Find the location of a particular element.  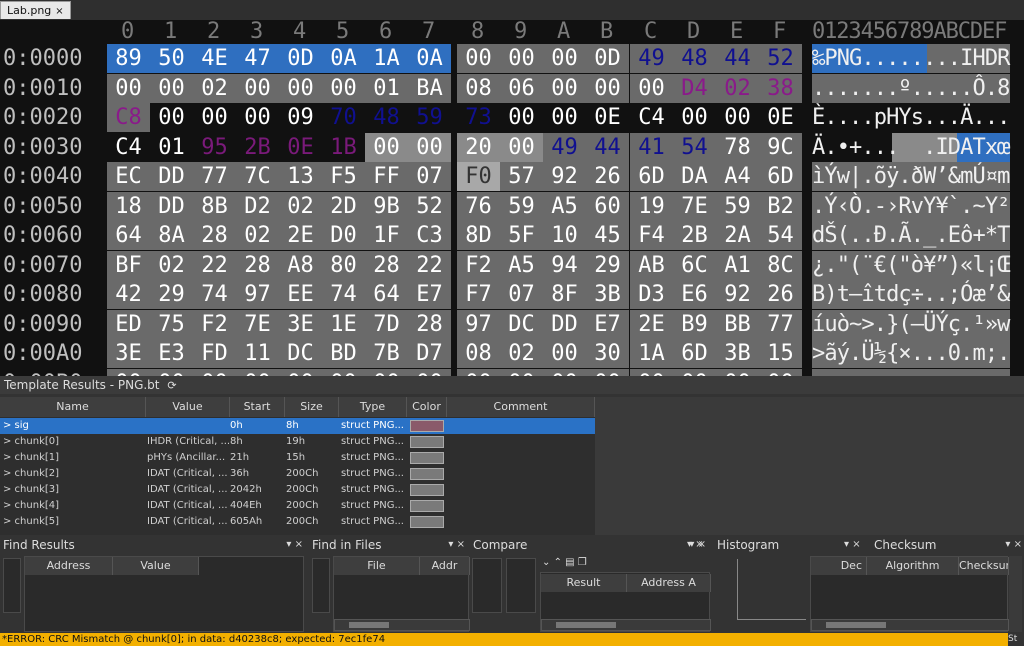

hex-byte: 41 is located at coordinates (651, 147).